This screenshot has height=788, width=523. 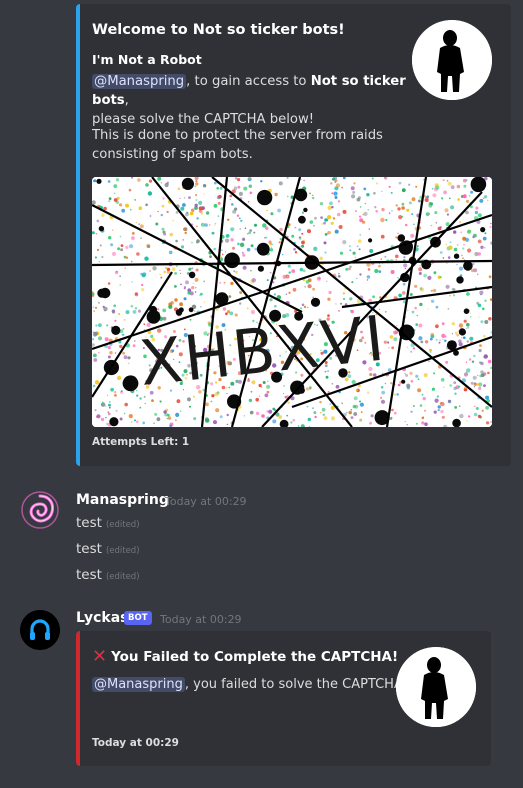 I want to click on pink-swirl-icon, so click(x=40, y=510).